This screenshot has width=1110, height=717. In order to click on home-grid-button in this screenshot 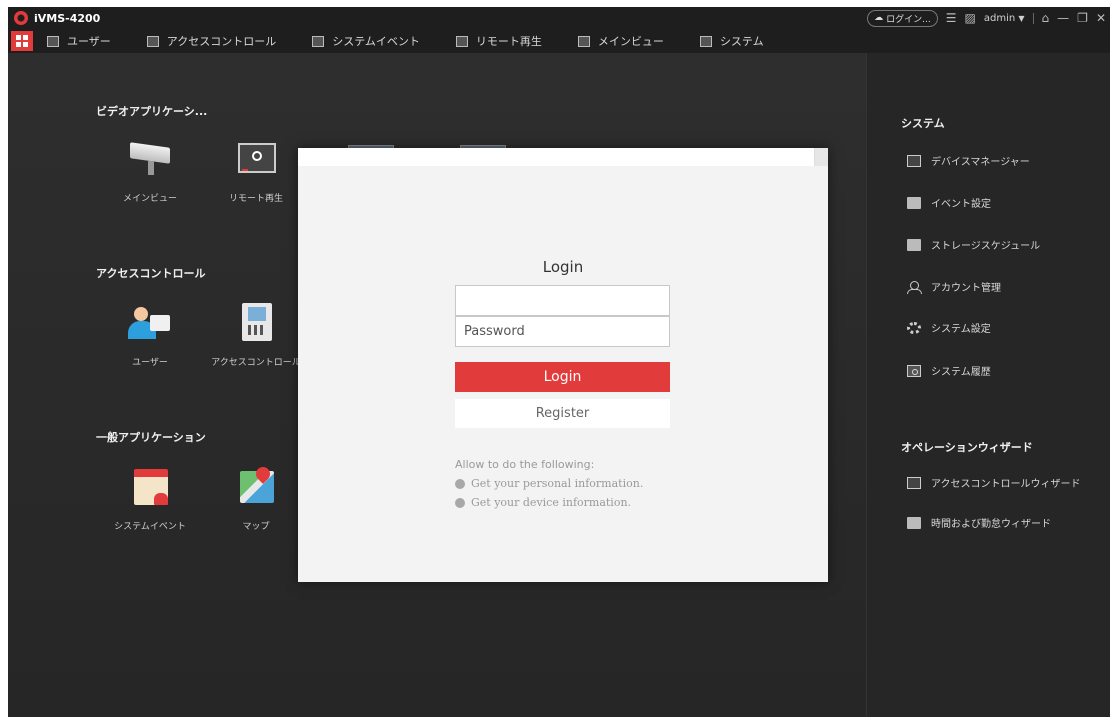, I will do `click(22, 41)`.